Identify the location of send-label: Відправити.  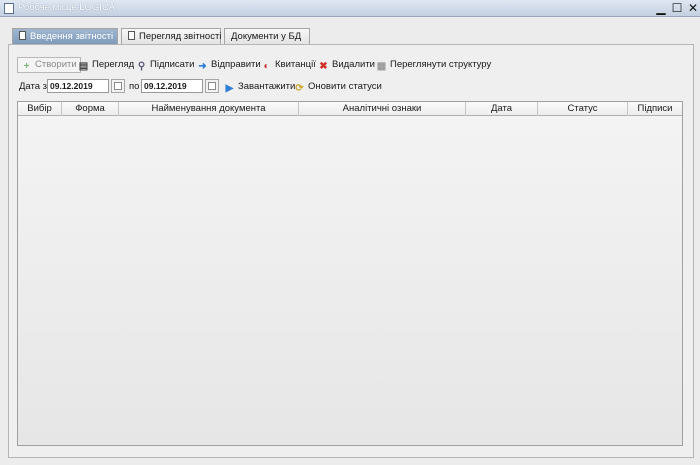
(236, 64).